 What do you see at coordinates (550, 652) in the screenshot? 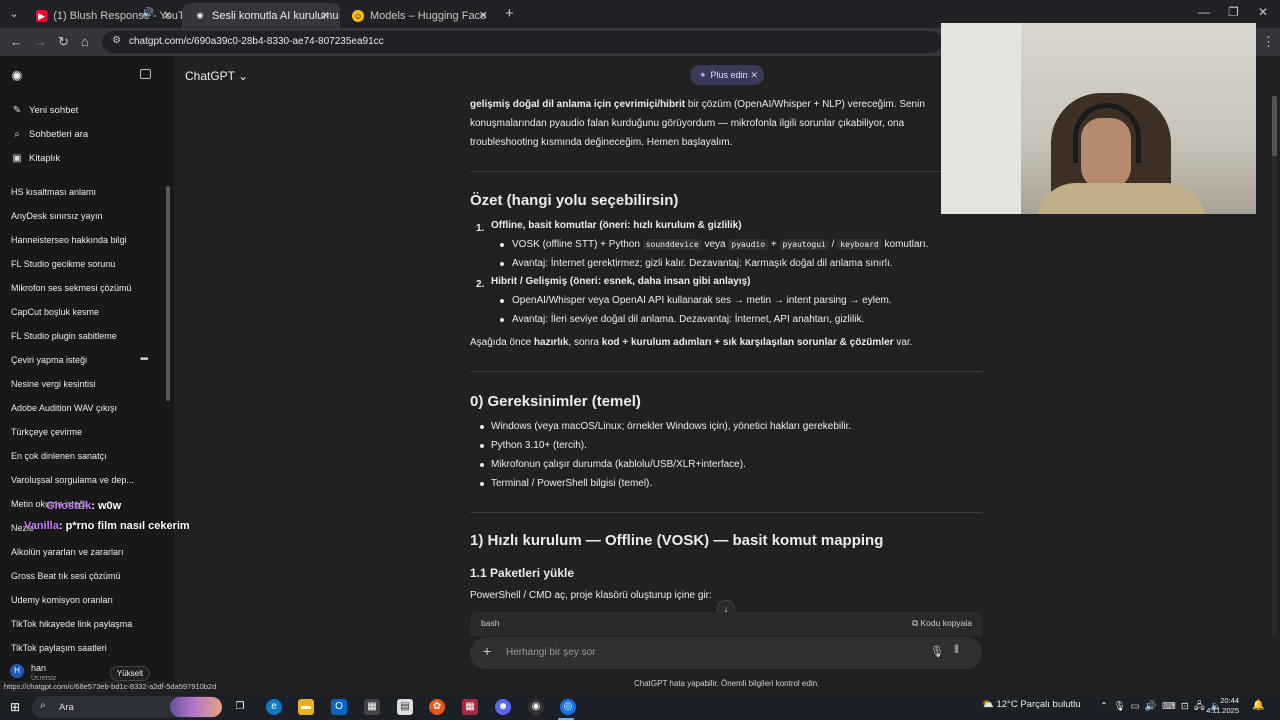
I see `prompt-input: Herhangi bir şey sor` at bounding box center [550, 652].